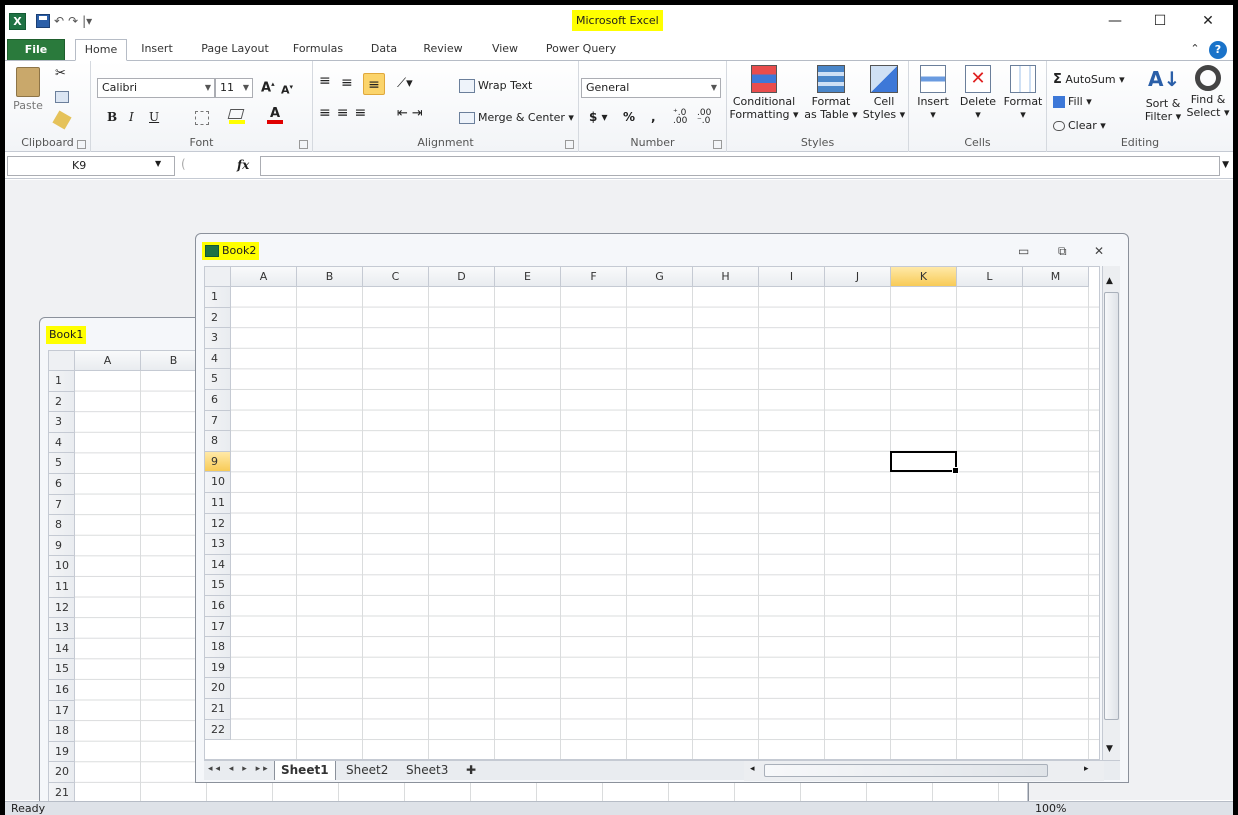  What do you see at coordinates (62, 97) in the screenshot?
I see `copy-icon` at bounding box center [62, 97].